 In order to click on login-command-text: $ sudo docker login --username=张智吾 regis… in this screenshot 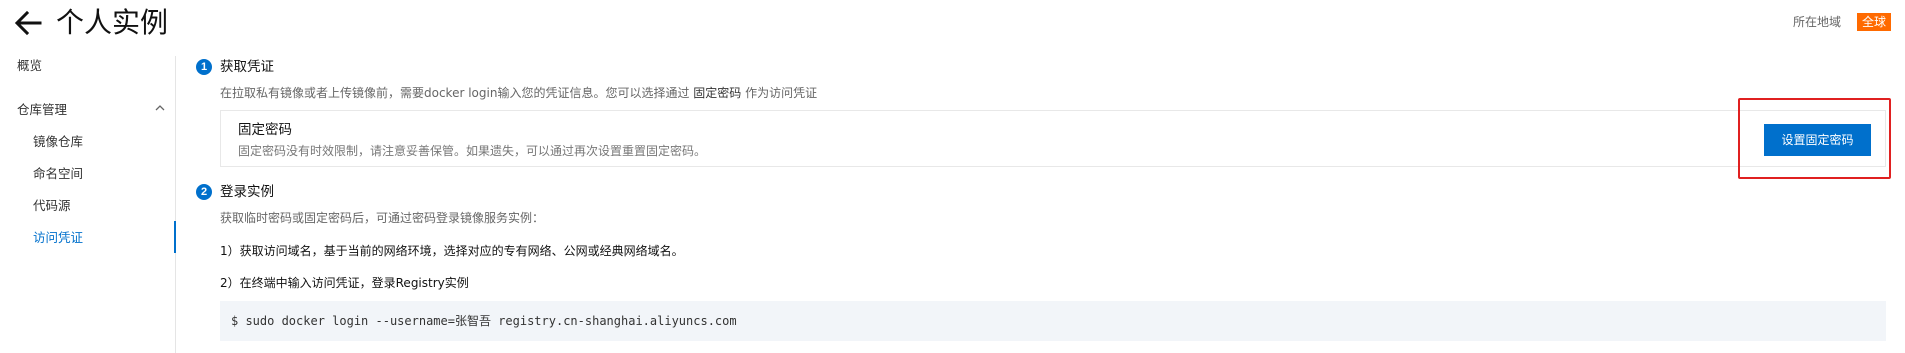, I will do `click(484, 321)`.